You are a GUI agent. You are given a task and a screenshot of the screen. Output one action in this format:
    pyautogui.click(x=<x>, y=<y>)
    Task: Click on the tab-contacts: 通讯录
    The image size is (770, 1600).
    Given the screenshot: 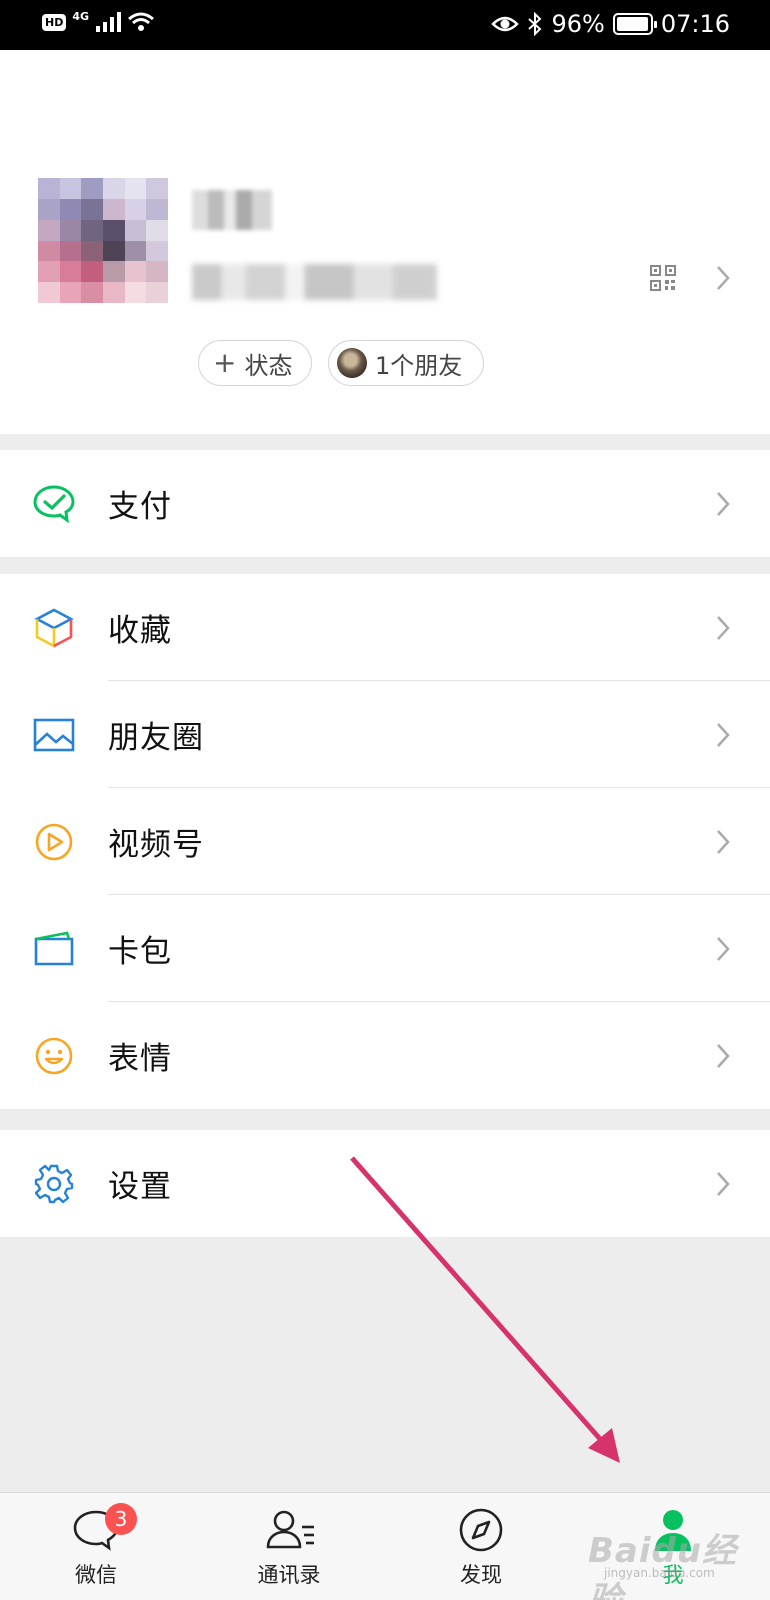 What is the action you would take?
    pyautogui.click(x=289, y=1546)
    